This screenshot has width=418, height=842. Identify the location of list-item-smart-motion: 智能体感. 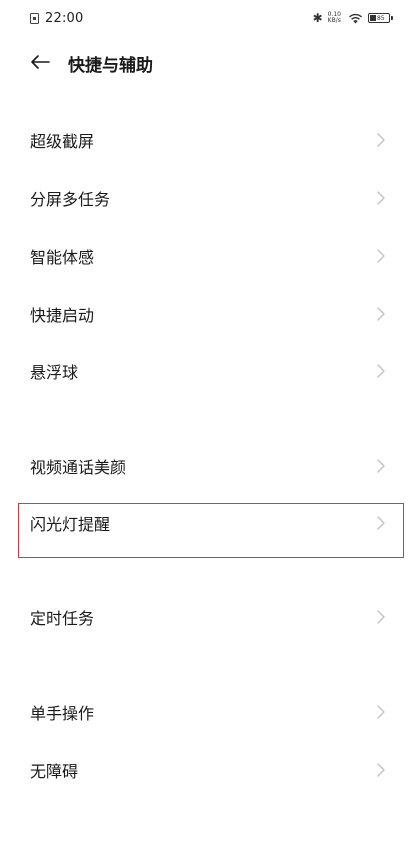
(209, 256).